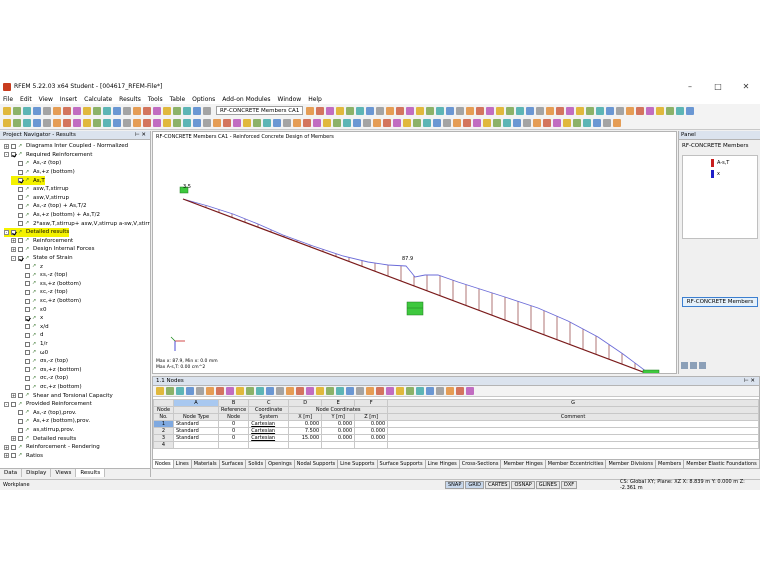 This screenshot has height=570, width=760. Describe the element at coordinates (305, 431) in the screenshot. I see `cell-x: 7.500` at that location.